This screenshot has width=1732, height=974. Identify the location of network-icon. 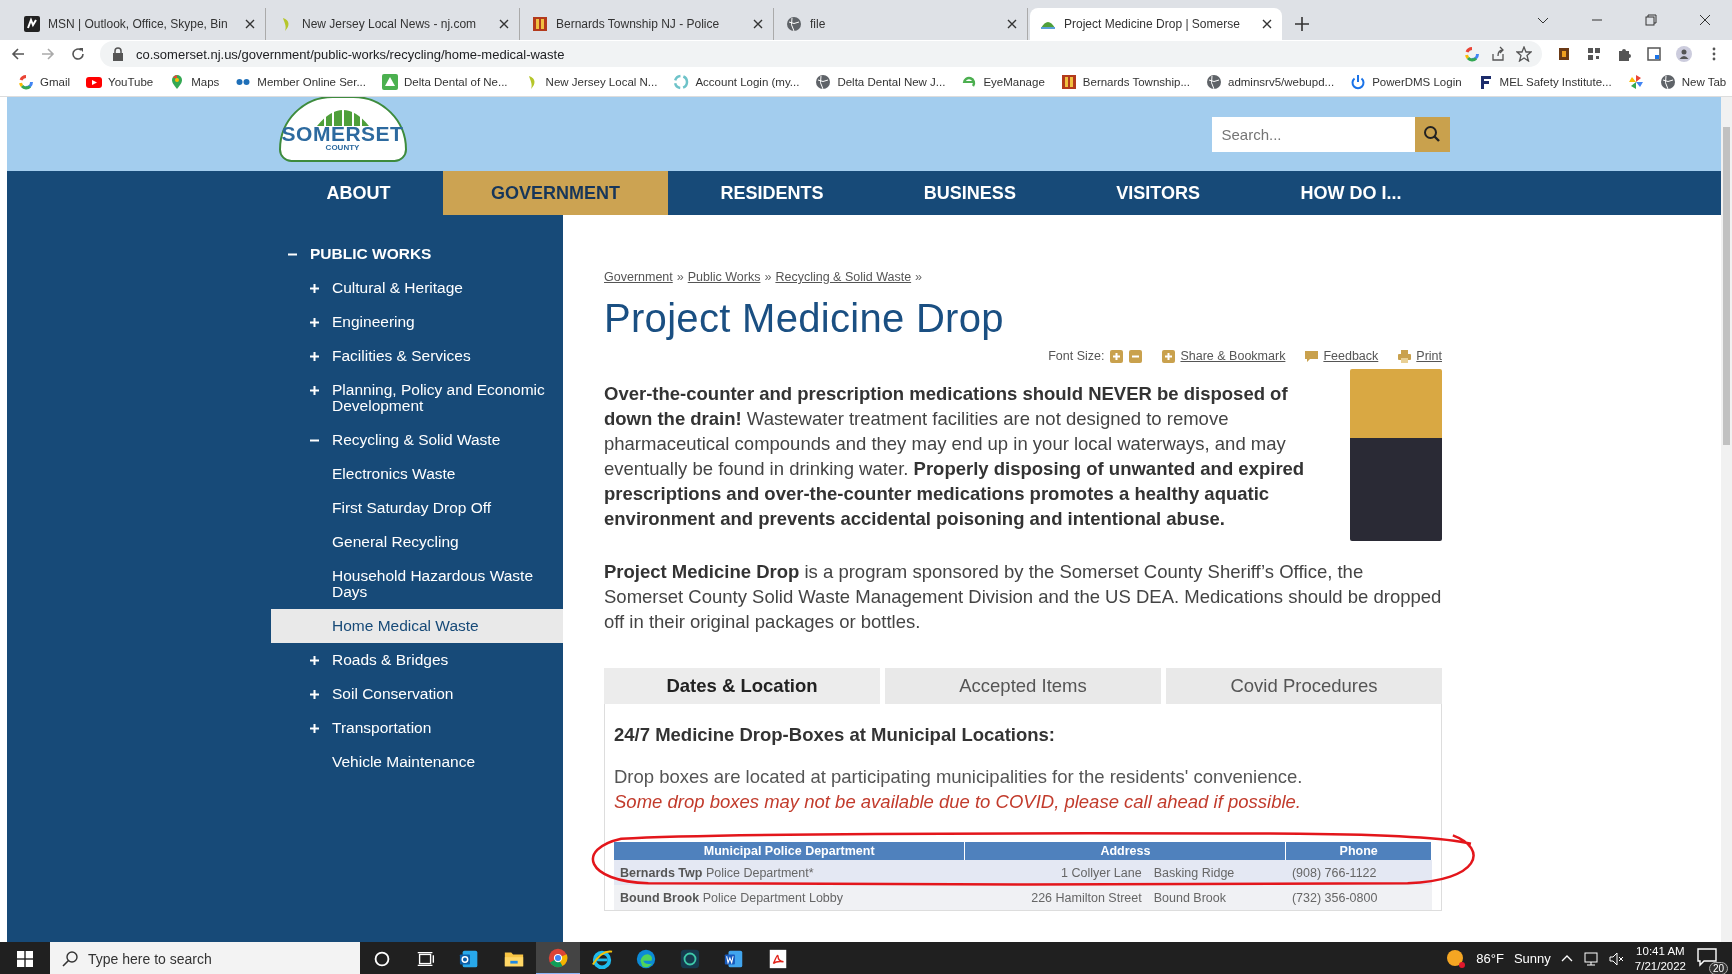
(1590, 958).